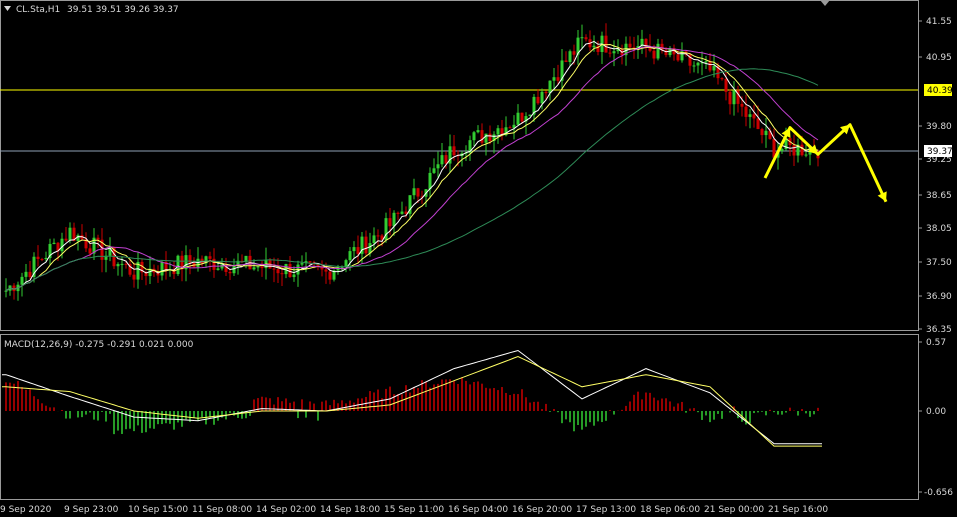 Image resolution: width=957 pixels, height=517 pixels. Describe the element at coordinates (286, 510) in the screenshot. I see `time-label: 14 Sep 02:00` at that location.